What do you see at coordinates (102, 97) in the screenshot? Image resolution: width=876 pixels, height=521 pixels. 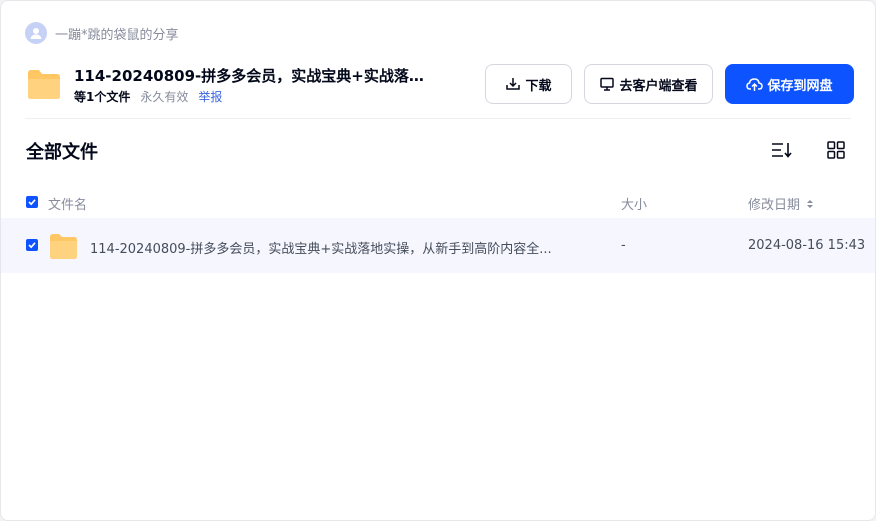 I see `file-count: 等1个文件` at bounding box center [102, 97].